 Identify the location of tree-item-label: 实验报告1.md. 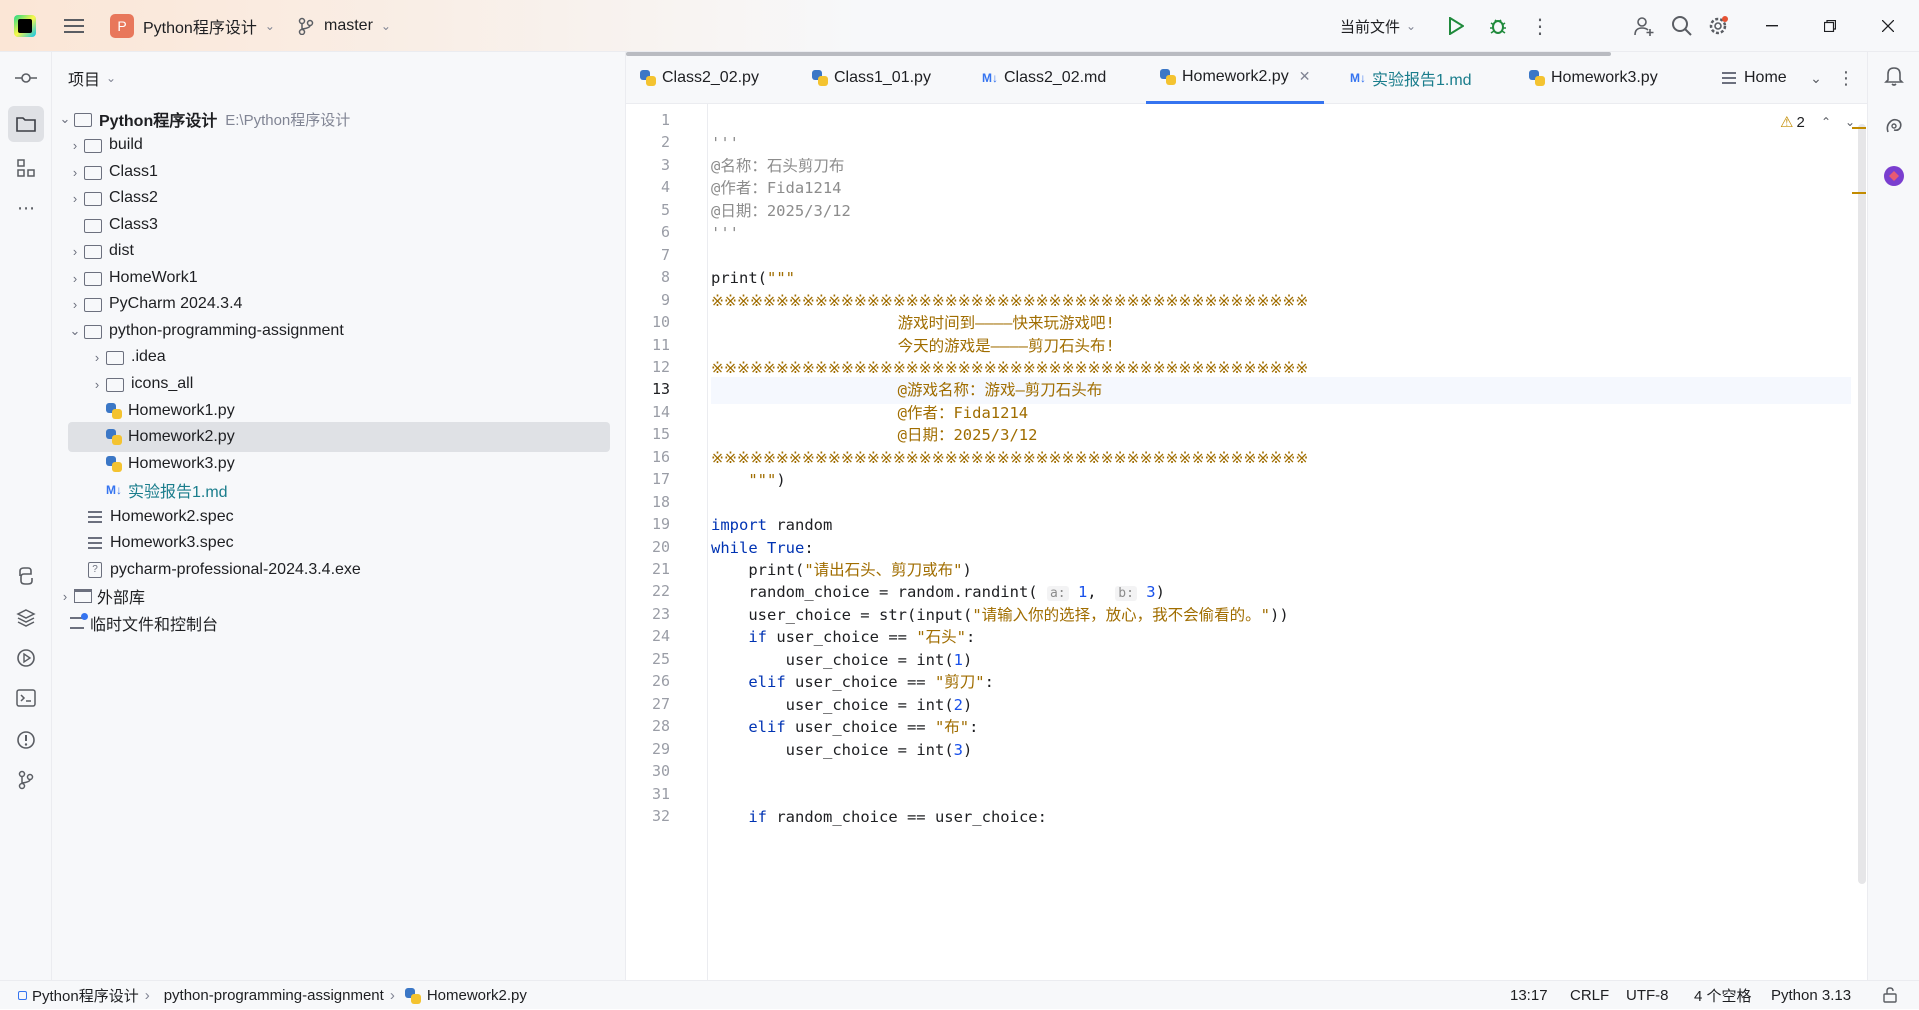
(178, 492).